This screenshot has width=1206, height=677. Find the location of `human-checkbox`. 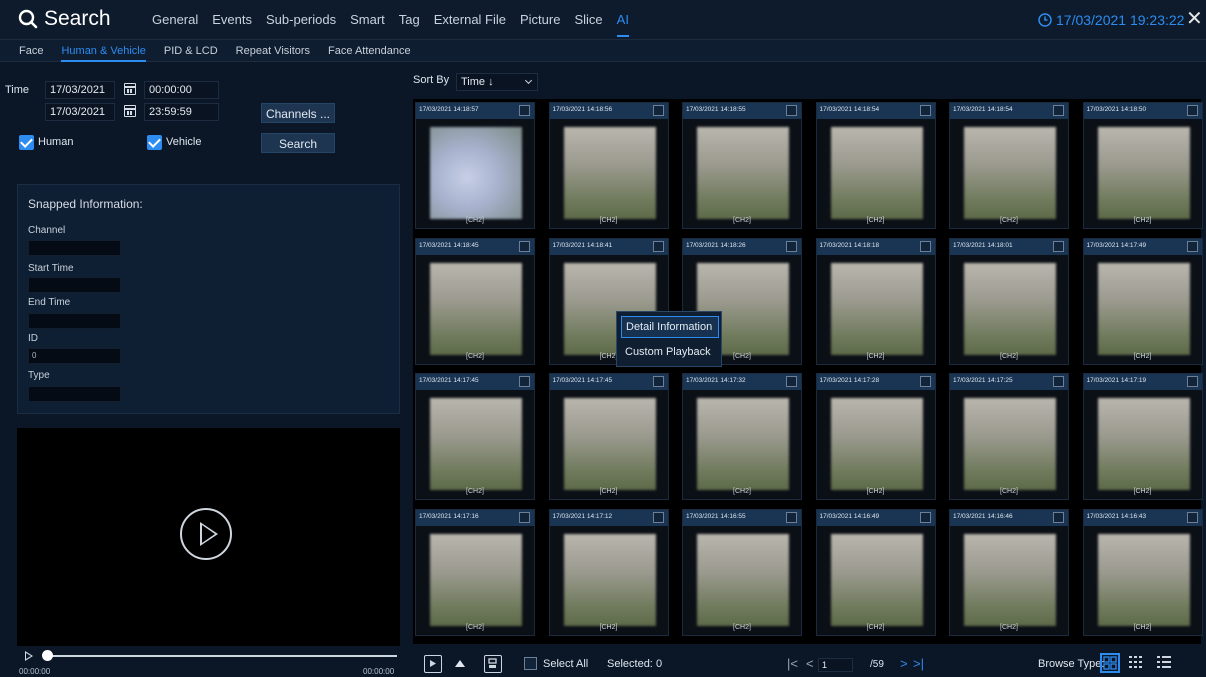

human-checkbox is located at coordinates (26, 142).